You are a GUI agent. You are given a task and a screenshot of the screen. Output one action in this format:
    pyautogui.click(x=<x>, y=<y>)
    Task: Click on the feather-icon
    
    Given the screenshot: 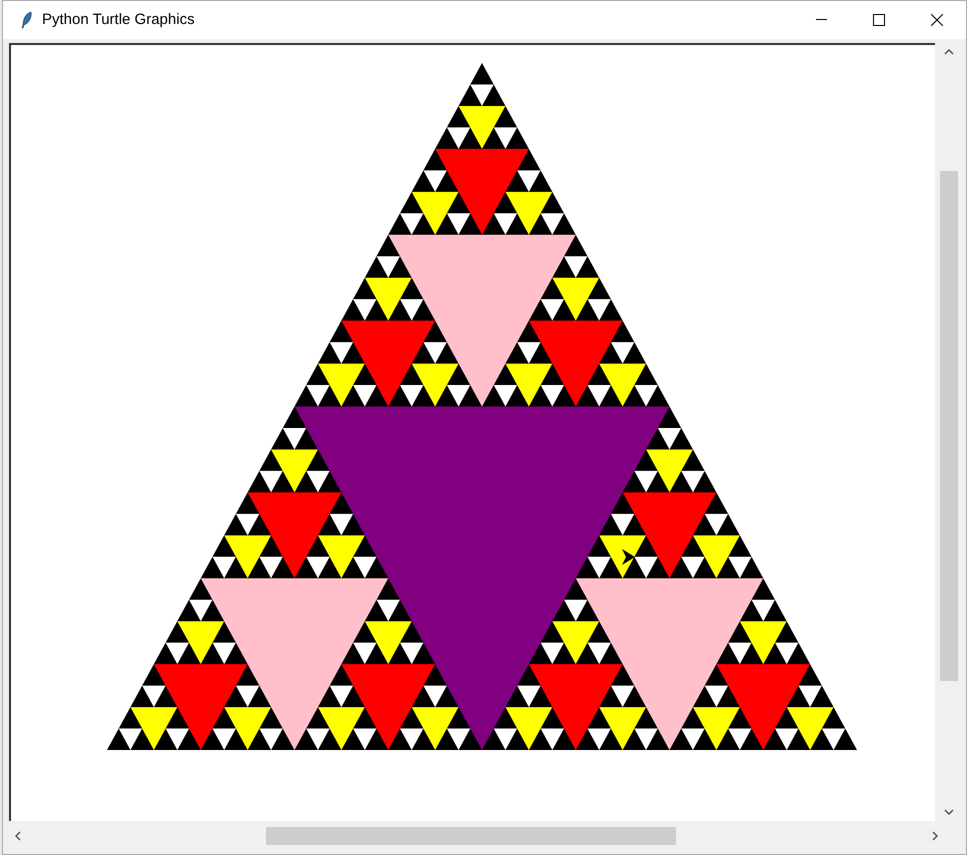 What is the action you would take?
    pyautogui.click(x=27, y=20)
    